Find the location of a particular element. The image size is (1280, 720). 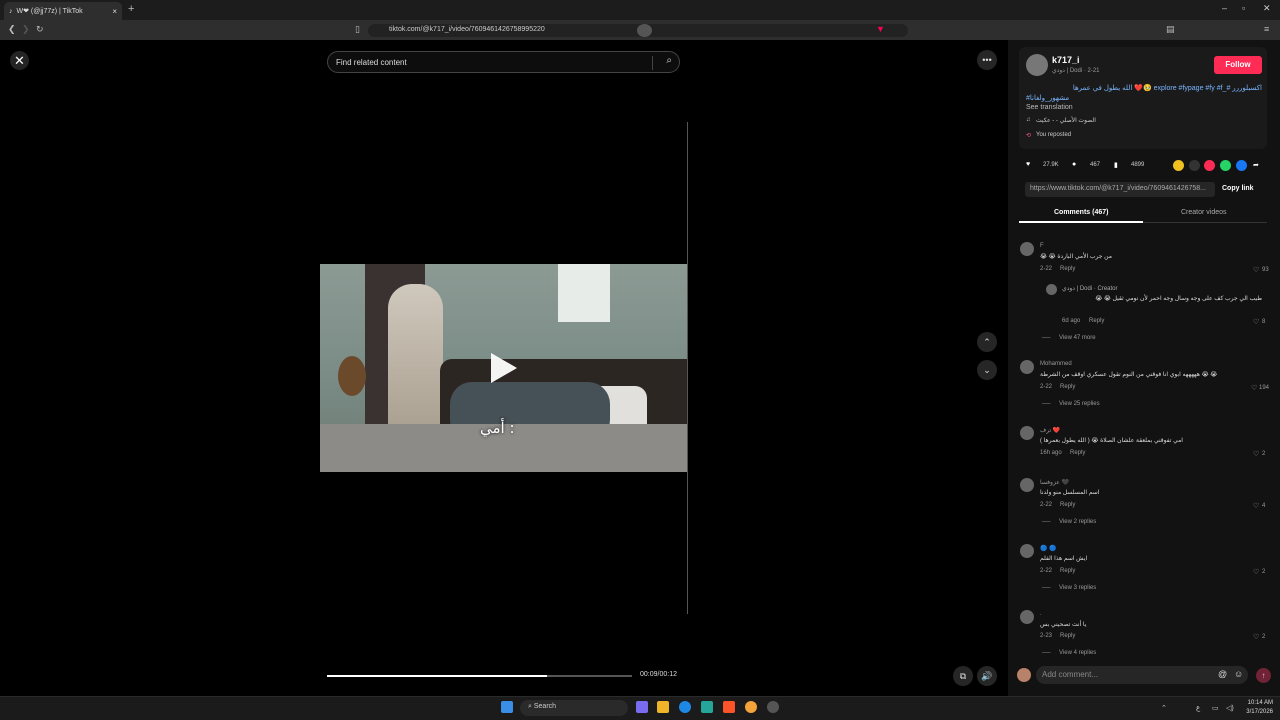

view-more-replies: View 3 replies is located at coordinates (1077, 588).